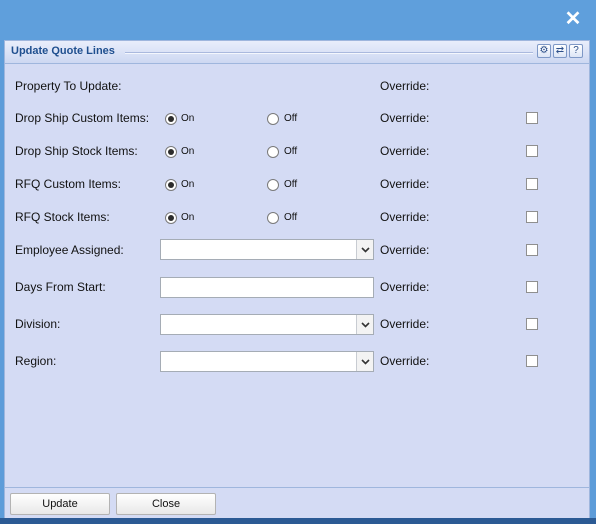 Image resolution: width=596 pixels, height=524 pixels. Describe the element at coordinates (171, 152) in the screenshot. I see `drop-ship-stock-on-radio` at that location.